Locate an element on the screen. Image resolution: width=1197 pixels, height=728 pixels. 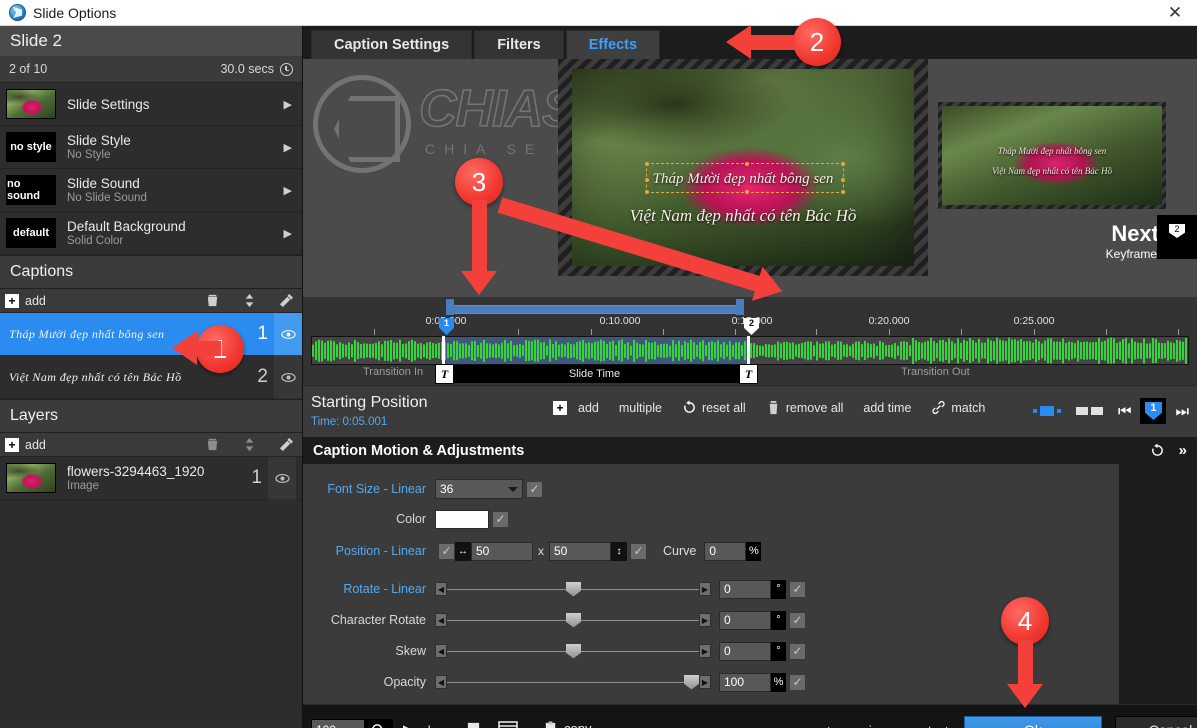
magnifier-icon is located at coordinates (378, 724).